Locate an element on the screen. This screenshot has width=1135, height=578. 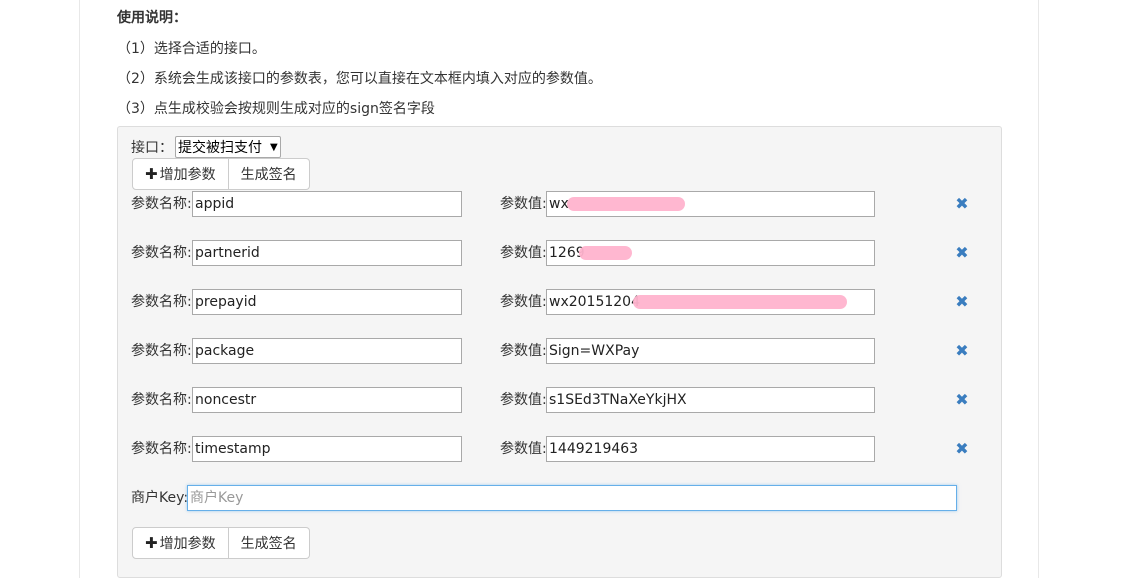
interface-row: 接口： 提交被扫支付 ▼ is located at coordinates (206, 147).